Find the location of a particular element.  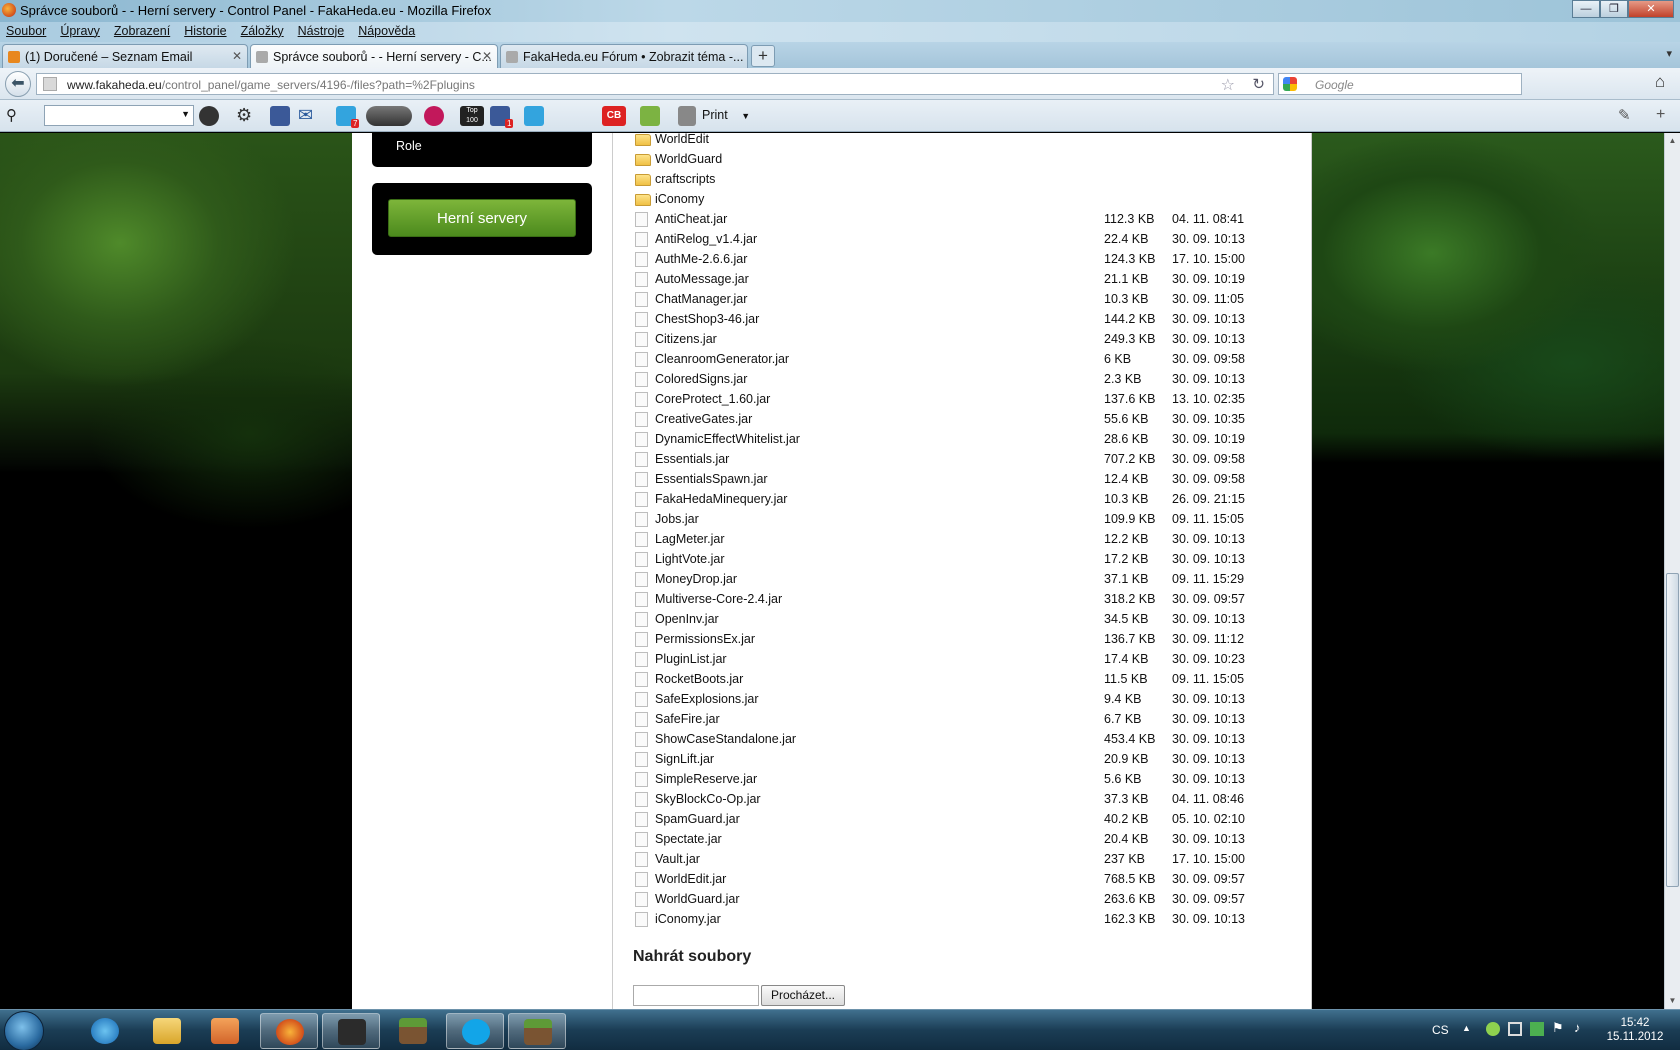

file-name: AntiRelog_v1.4.jar is located at coordinates (706, 239).